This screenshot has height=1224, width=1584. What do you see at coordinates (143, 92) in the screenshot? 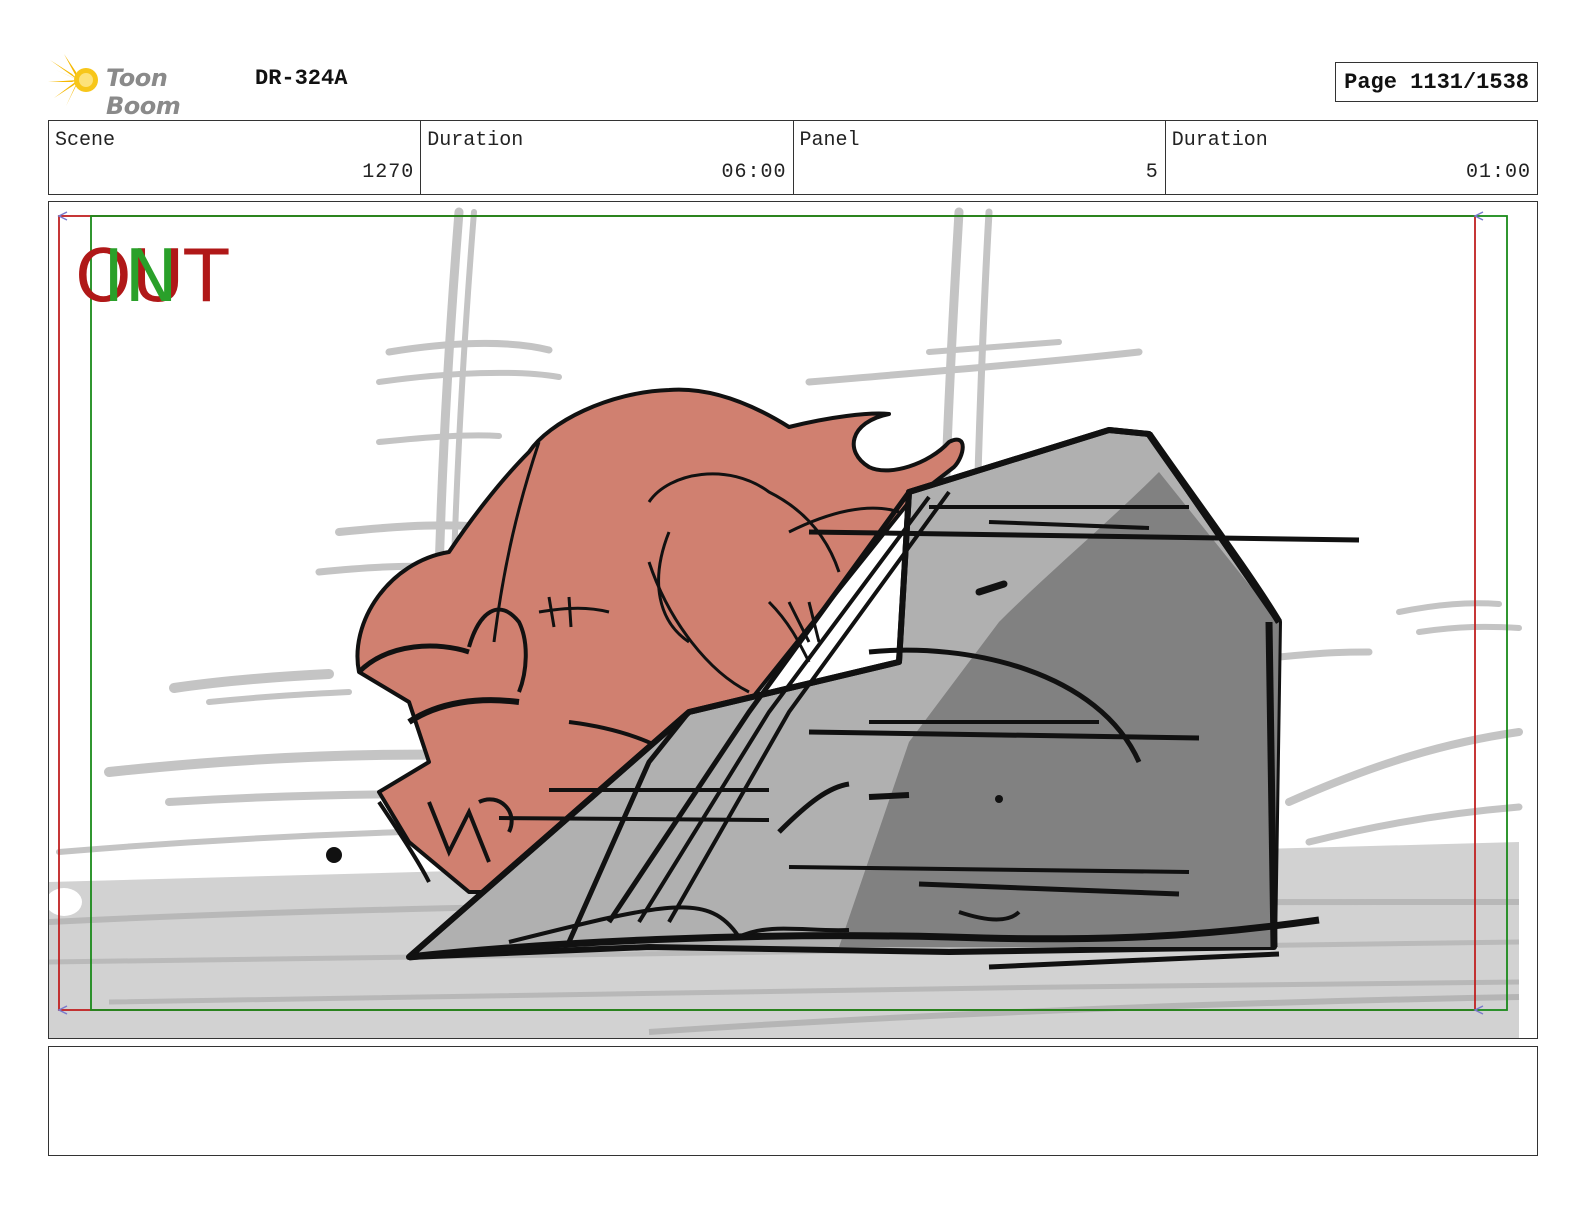
I see `brand-name: Toon Boom` at bounding box center [143, 92].